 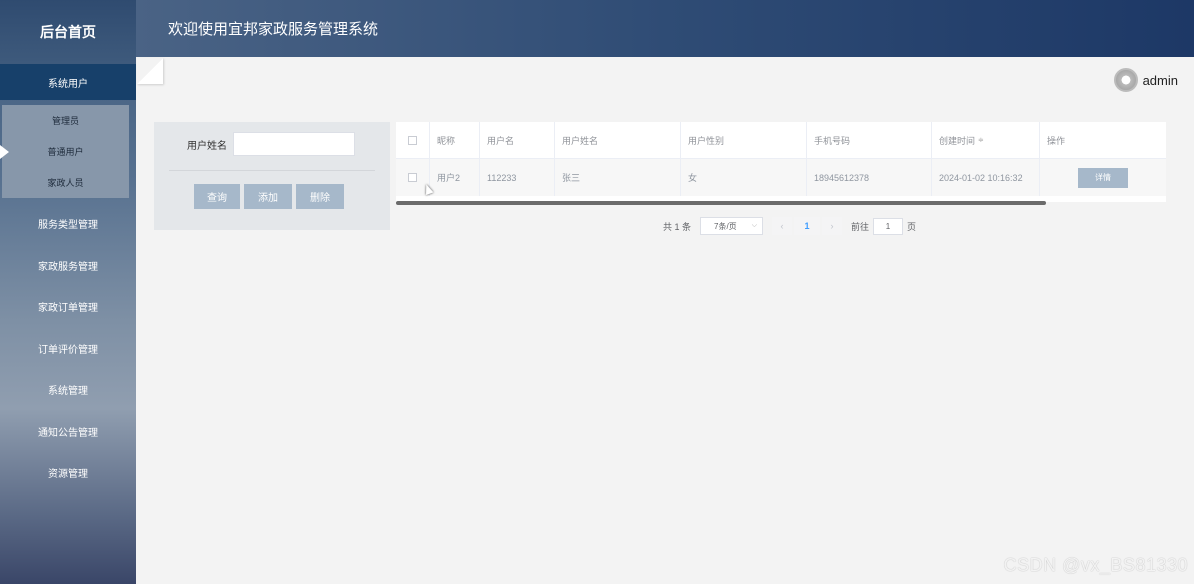 I want to click on sidebar-item-system-users: 系统用户, so click(x=68, y=82).